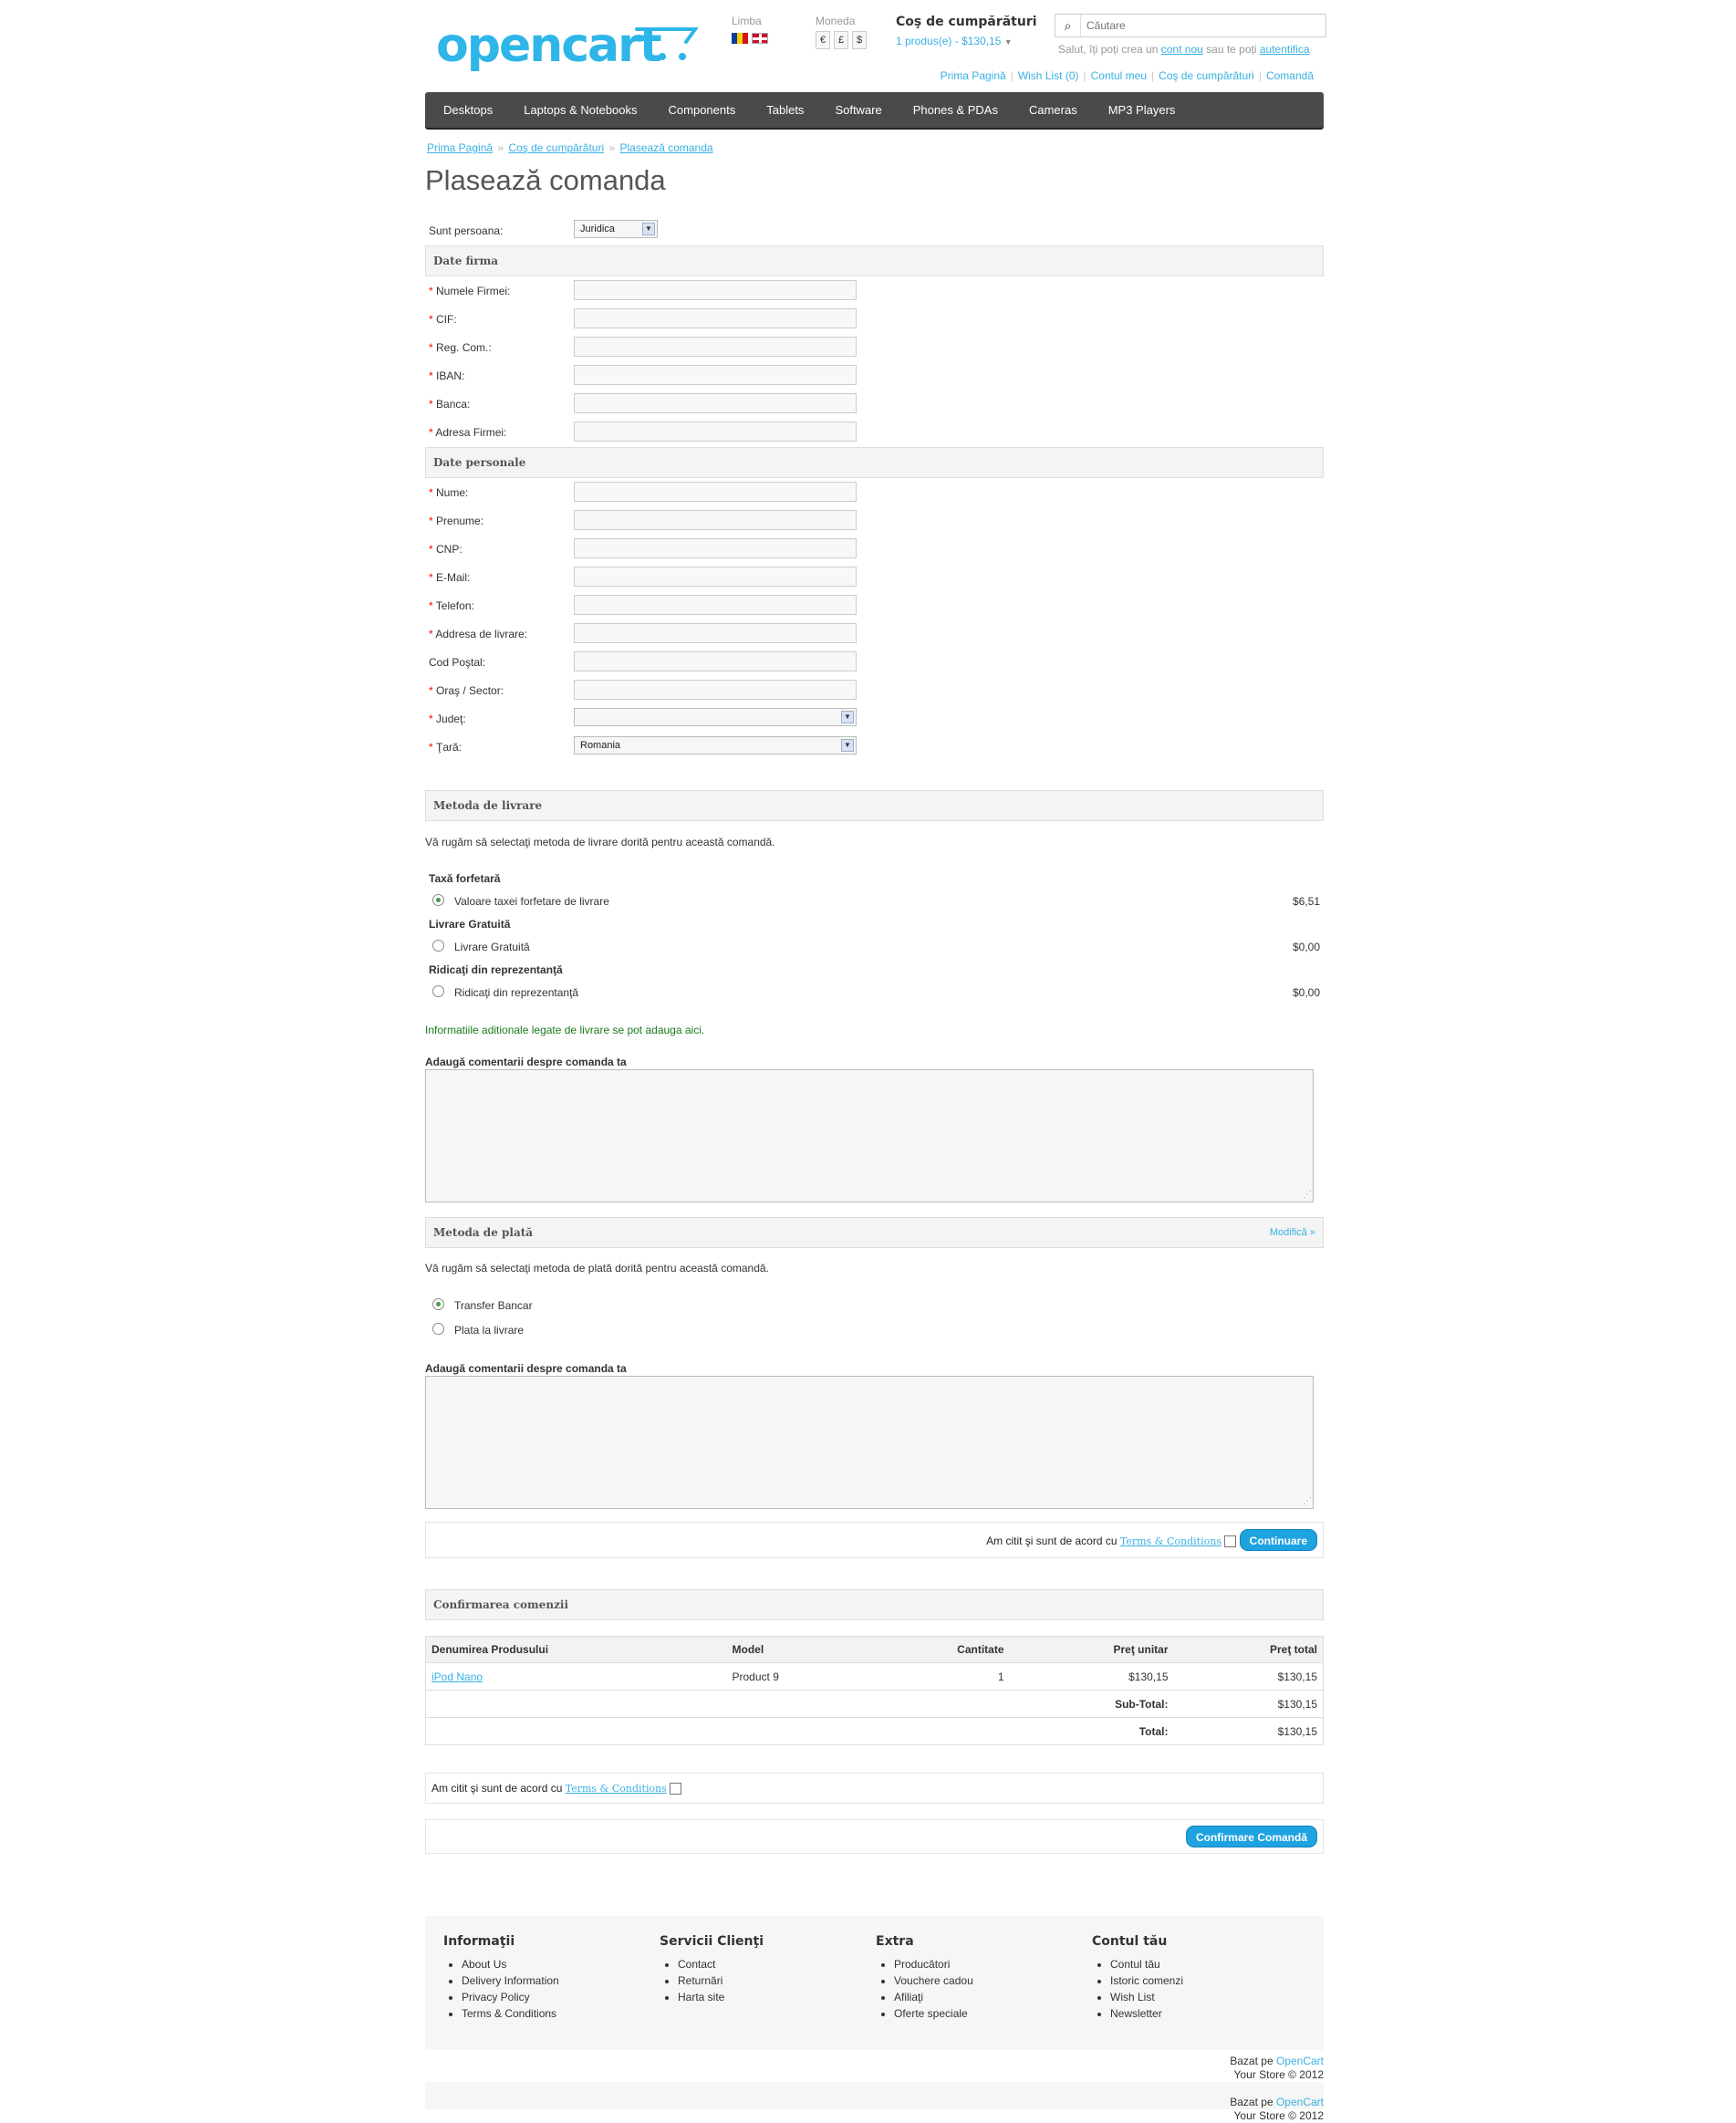  I want to click on cif-input, so click(715, 318).